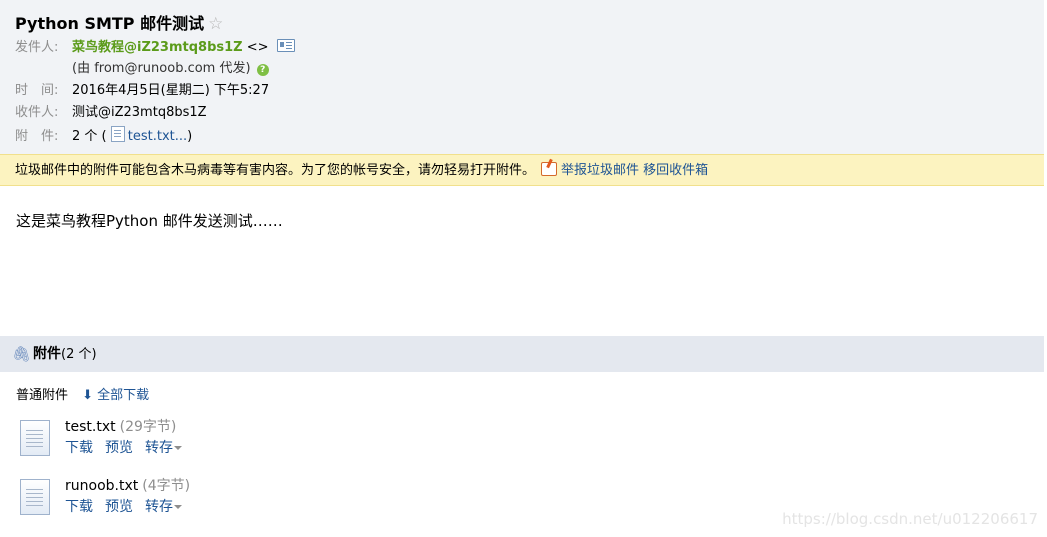 This screenshot has height=537, width=1047. What do you see at coordinates (549, 169) in the screenshot?
I see `report-icon` at bounding box center [549, 169].